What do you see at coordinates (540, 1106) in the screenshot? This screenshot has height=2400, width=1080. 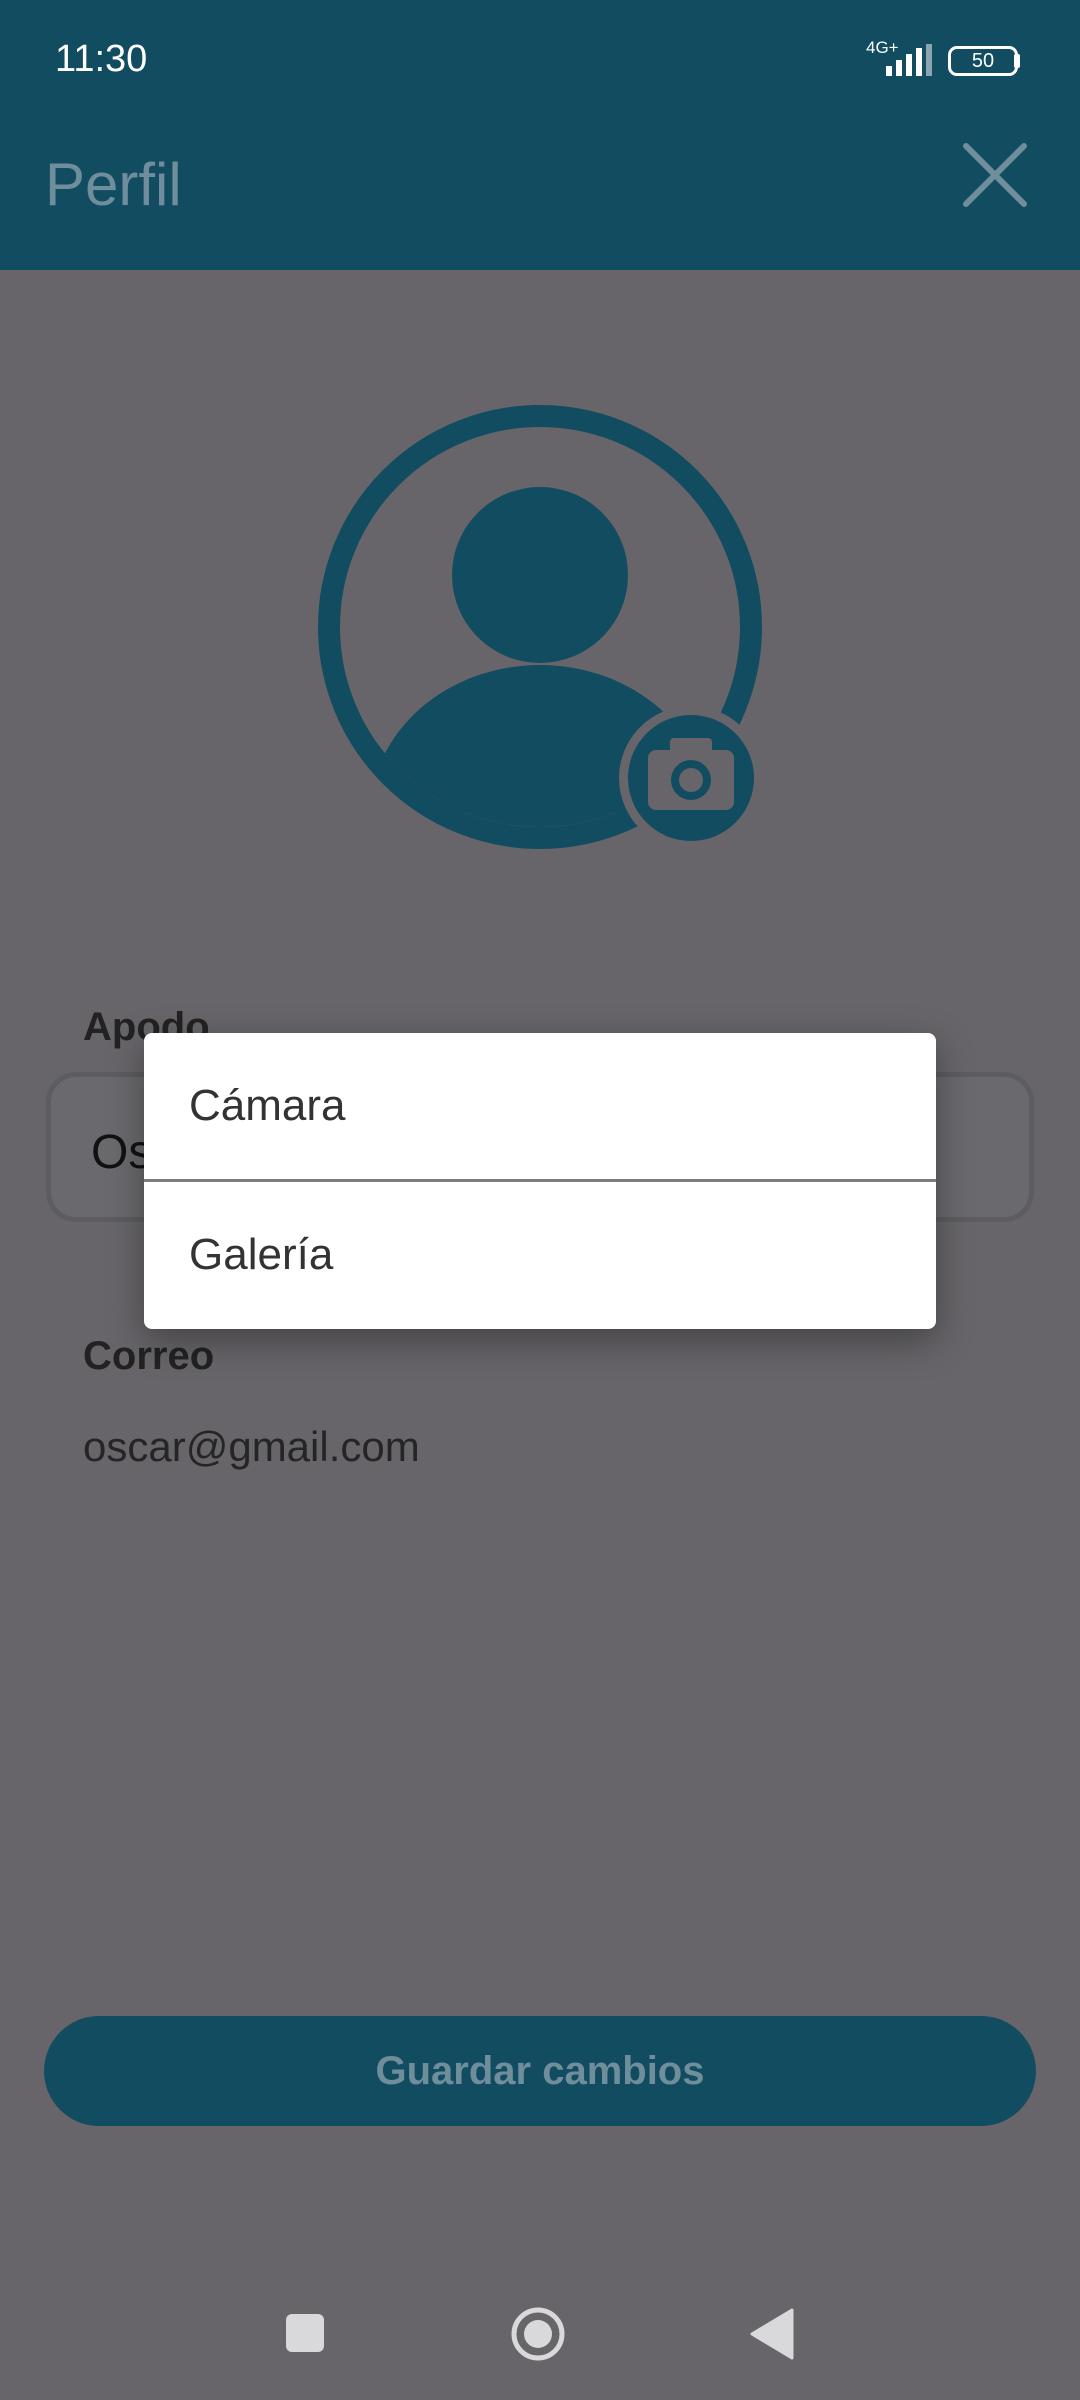 I see `dialog-option-camera: Cámara` at bounding box center [540, 1106].